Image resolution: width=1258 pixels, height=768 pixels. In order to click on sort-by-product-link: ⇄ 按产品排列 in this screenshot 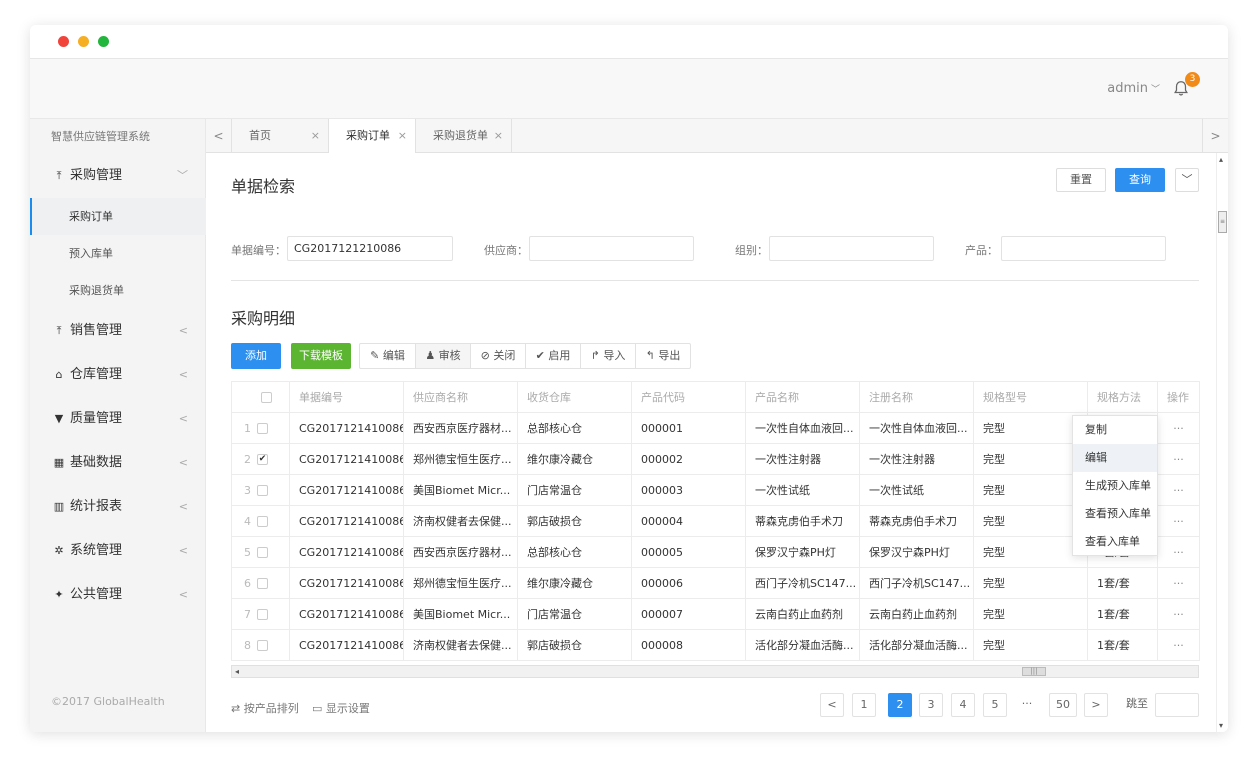, I will do `click(265, 708)`.